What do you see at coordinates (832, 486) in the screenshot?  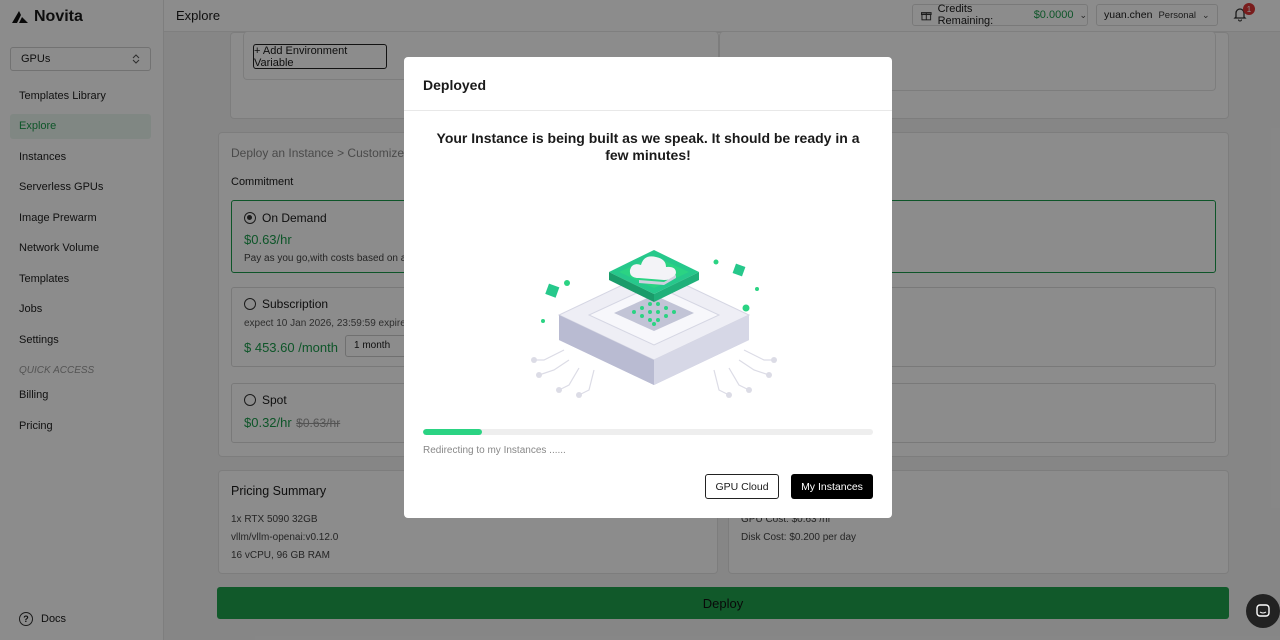 I see `my-instances-button: My Instances` at bounding box center [832, 486].